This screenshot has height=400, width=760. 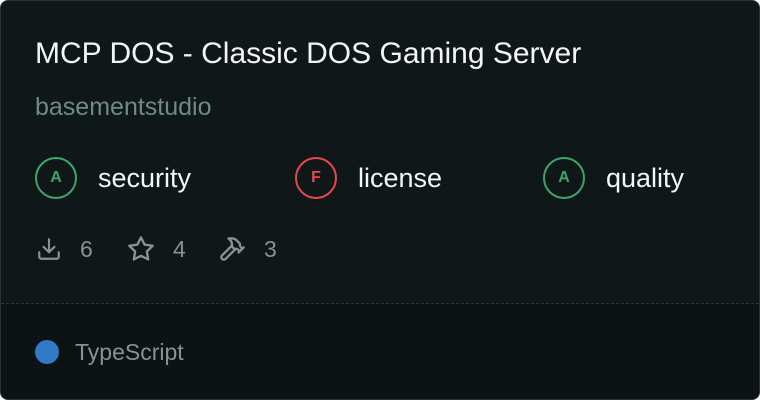 What do you see at coordinates (123, 107) in the screenshot?
I see `server-author: basementstudio` at bounding box center [123, 107].